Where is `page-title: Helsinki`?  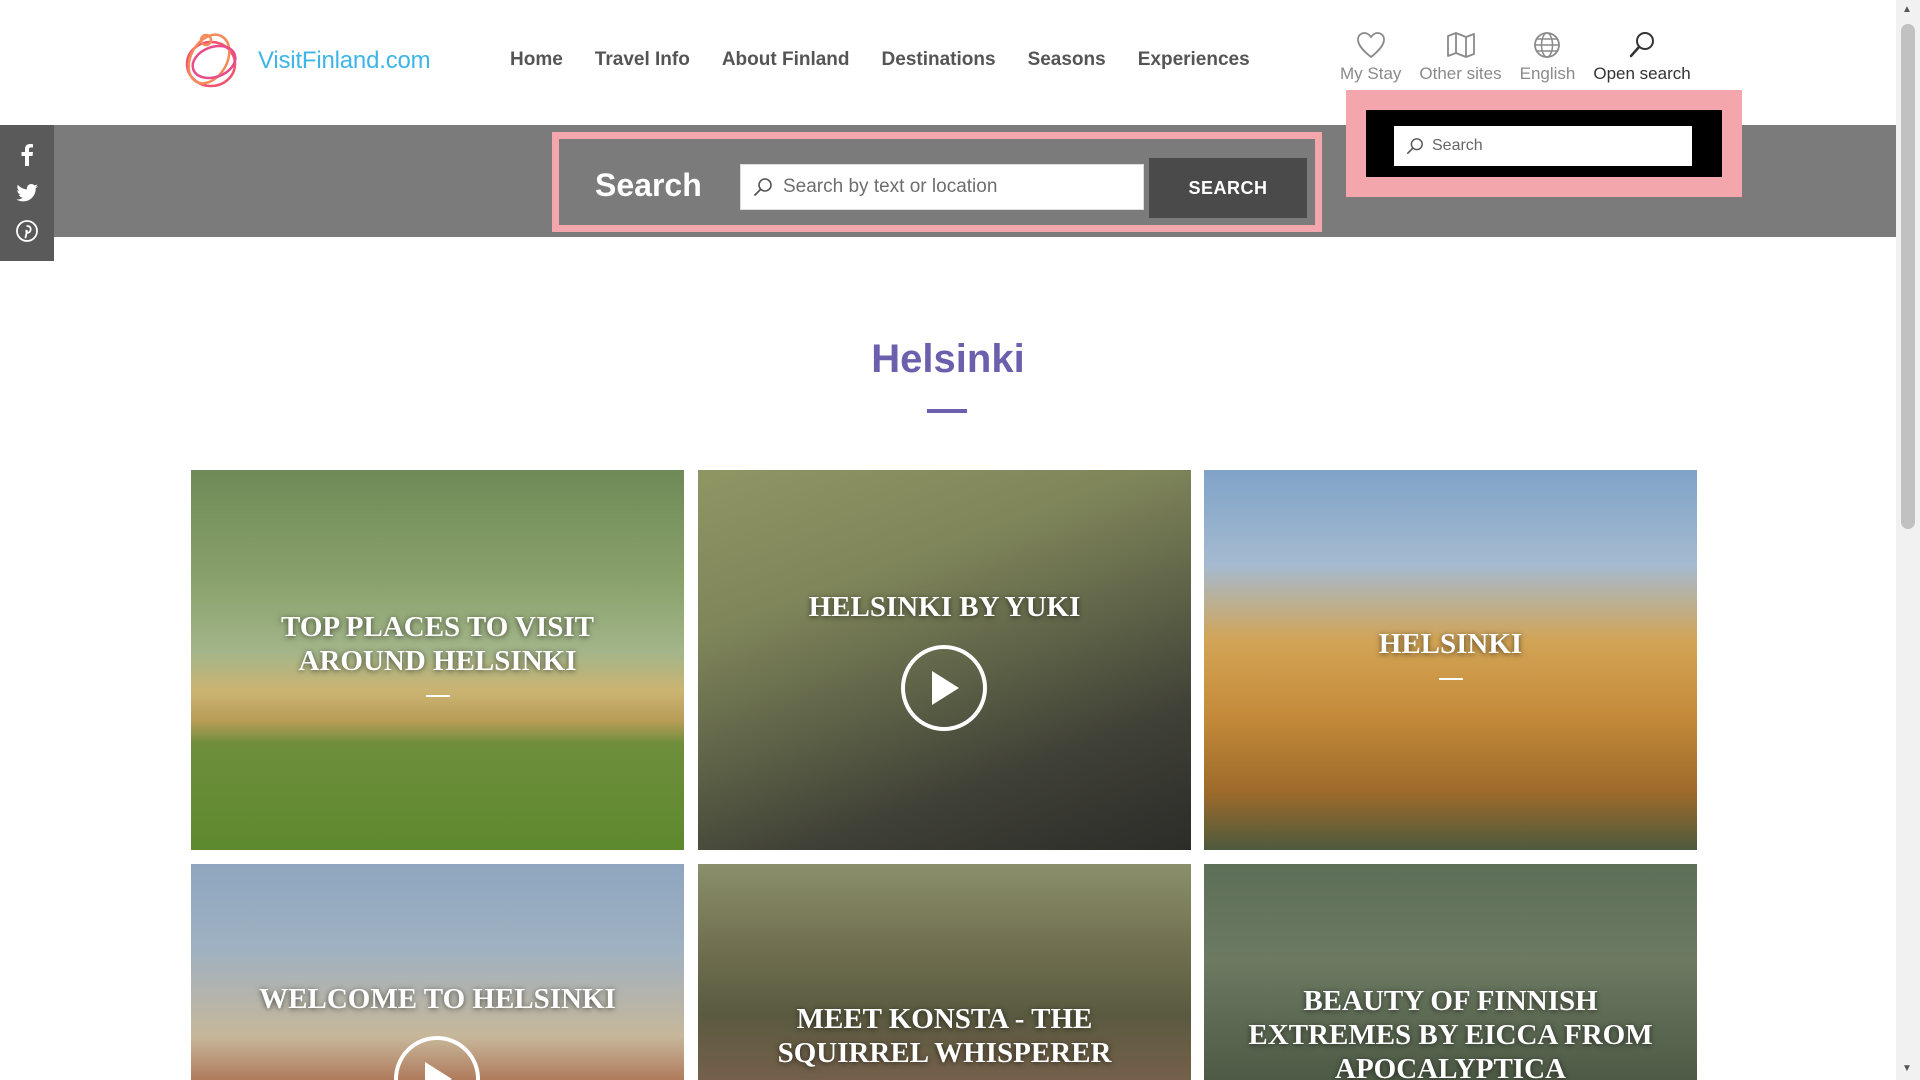
page-title: Helsinki is located at coordinates (948, 359).